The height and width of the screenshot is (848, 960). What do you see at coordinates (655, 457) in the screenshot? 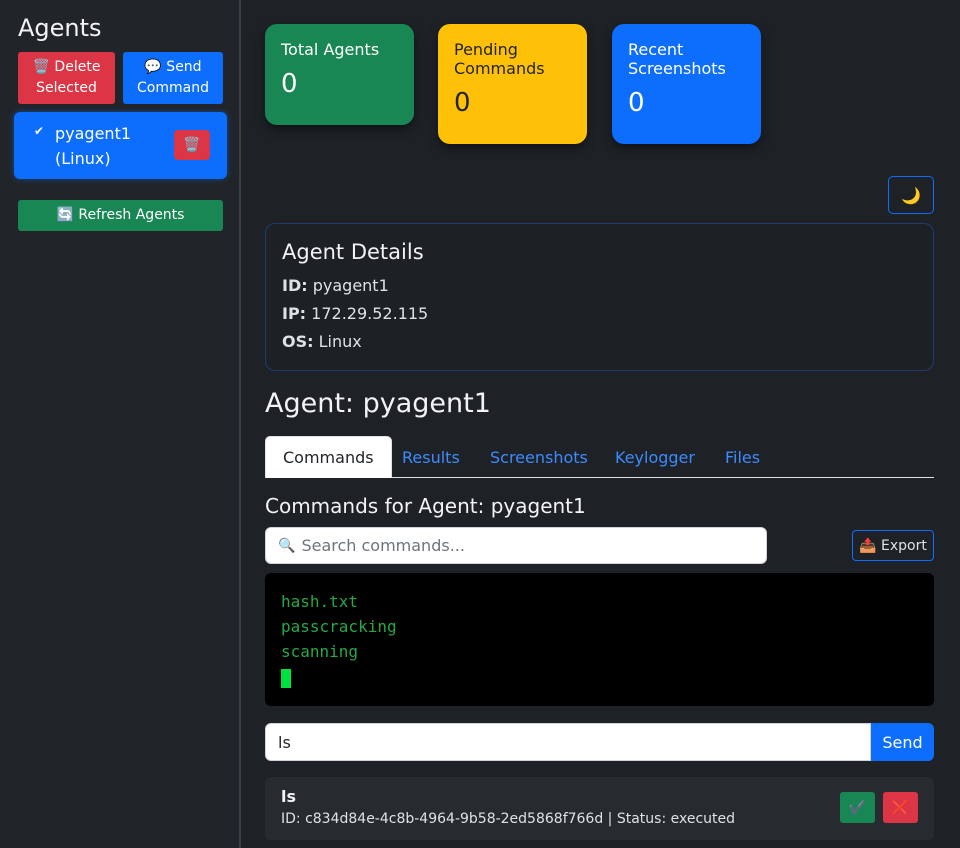
I see `tab-keylogger: Keylogger` at bounding box center [655, 457].